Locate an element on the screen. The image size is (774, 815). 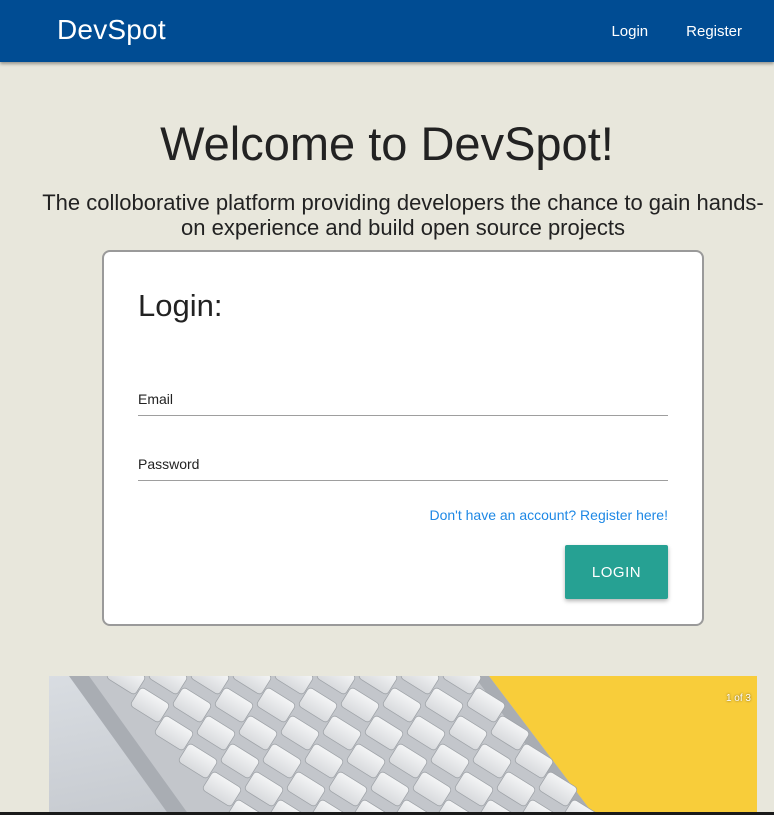
login-card-title: Login: is located at coordinates (180, 305).